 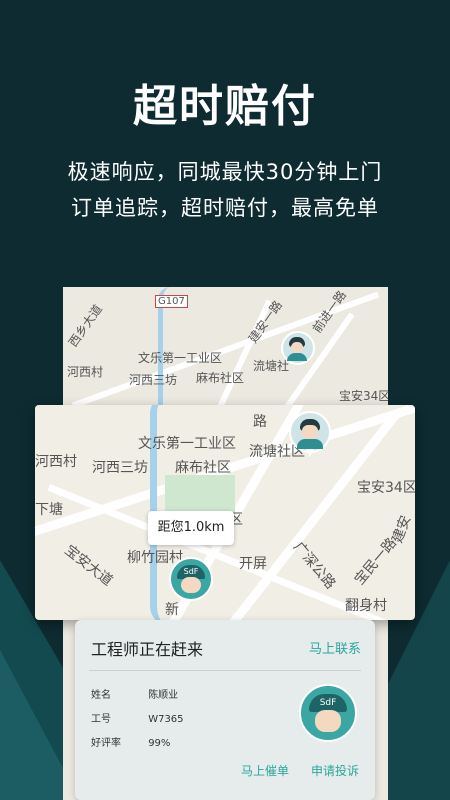 I want to click on engineer-location-pin: SdF, so click(x=191, y=579).